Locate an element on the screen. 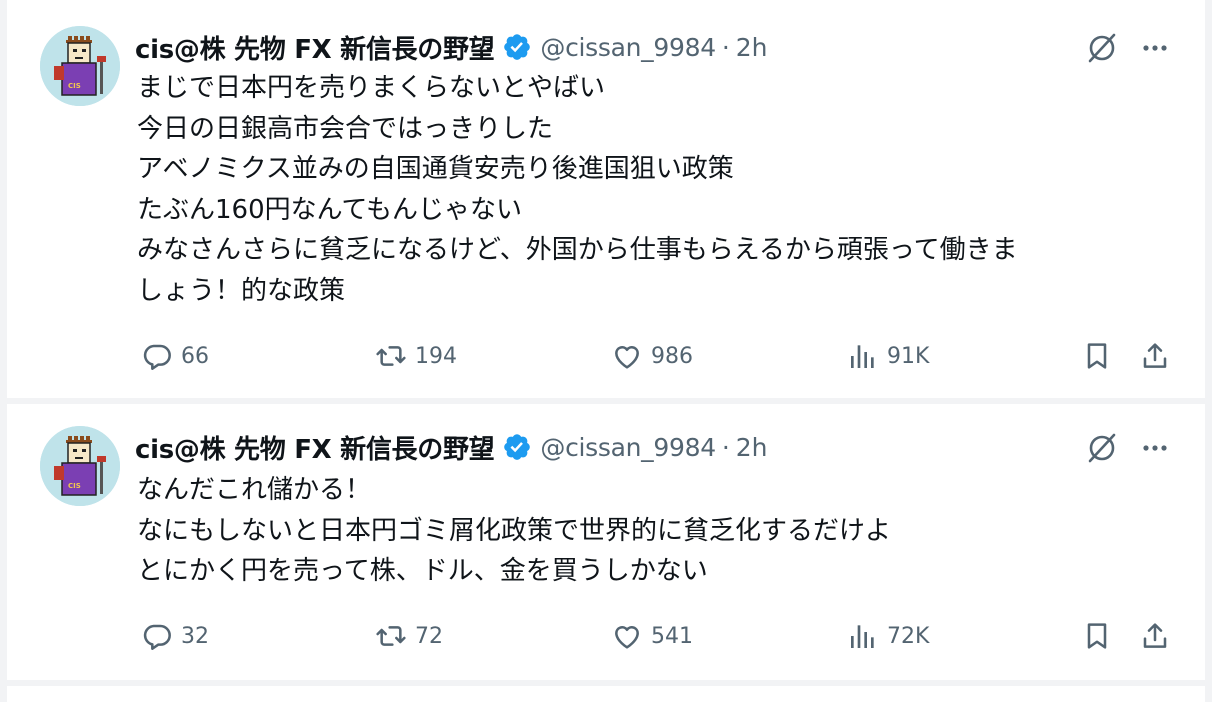 This screenshot has height=702, width=1212. tweet is located at coordinates (606, 694).